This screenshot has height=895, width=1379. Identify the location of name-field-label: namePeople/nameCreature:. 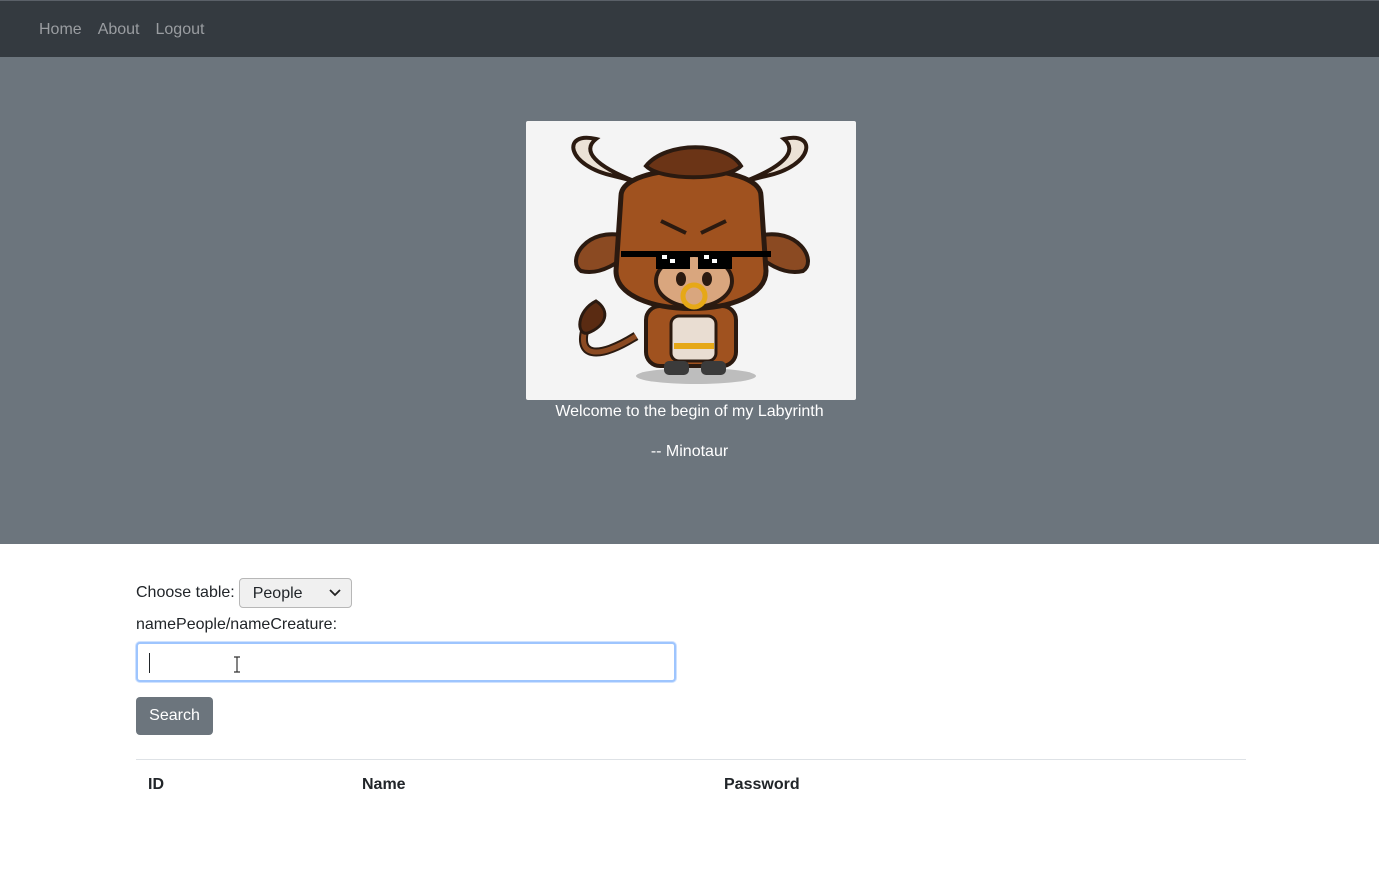
(237, 624).